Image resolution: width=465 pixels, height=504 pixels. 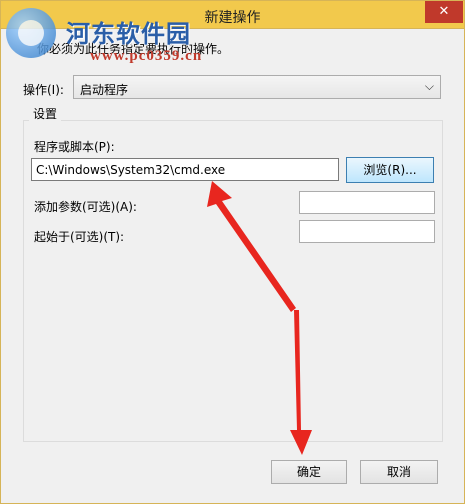 I want to click on action-label: 操作(I):, so click(x=43, y=90).